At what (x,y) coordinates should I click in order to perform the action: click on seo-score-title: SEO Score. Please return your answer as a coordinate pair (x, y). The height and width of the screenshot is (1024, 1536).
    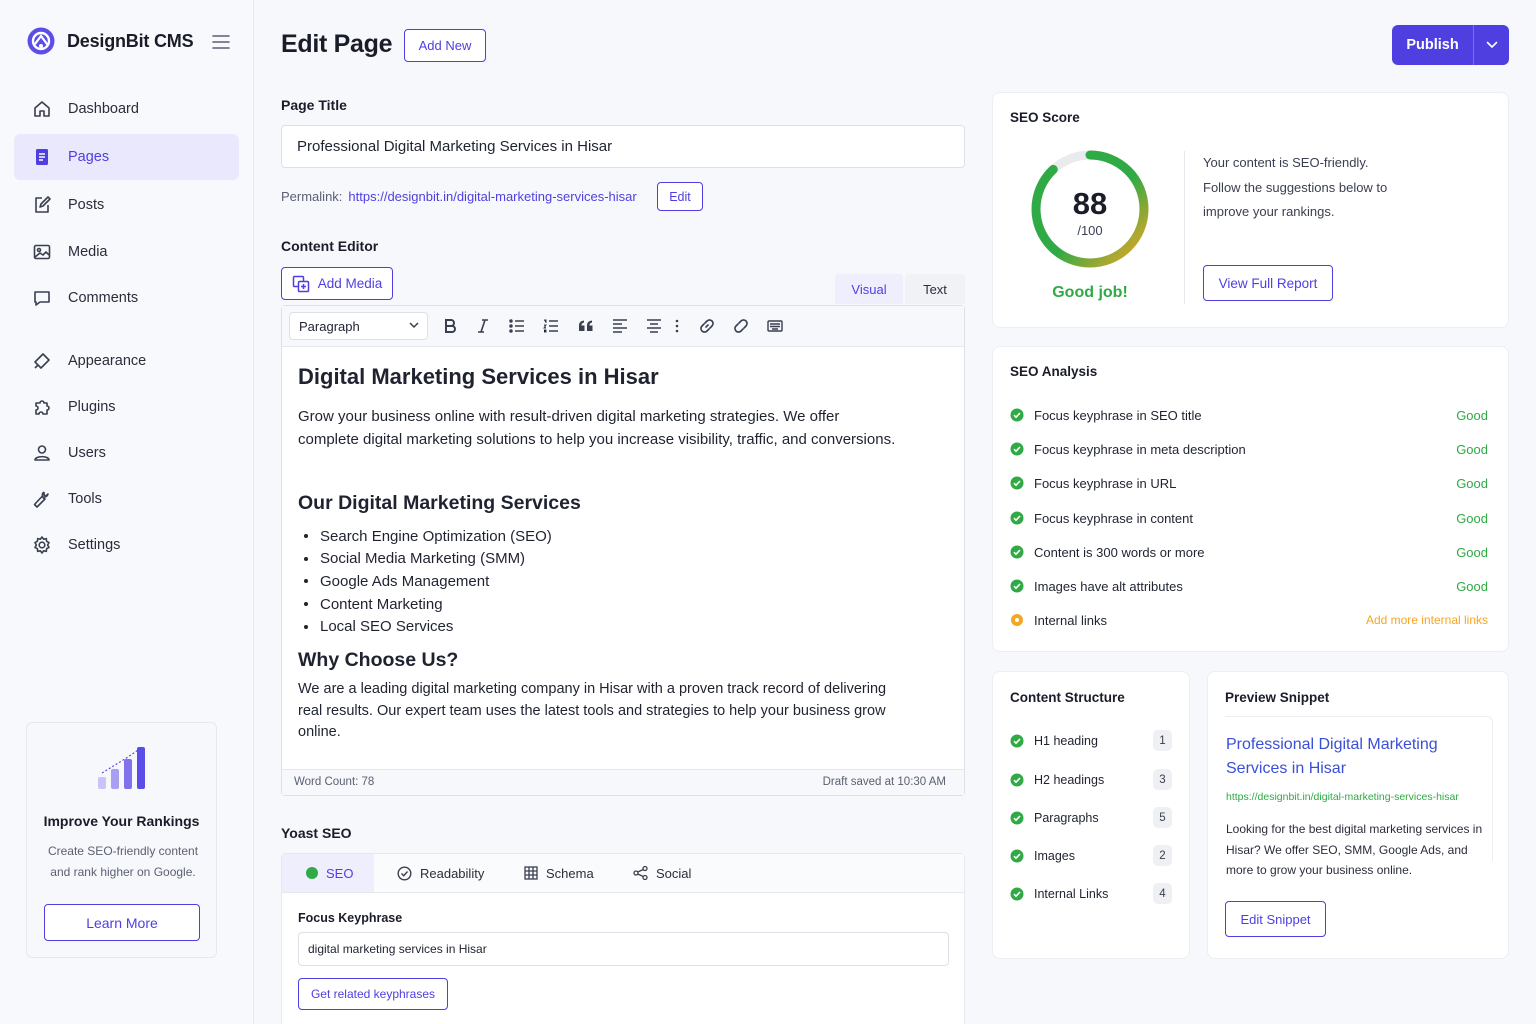
    Looking at the image, I should click on (1045, 117).